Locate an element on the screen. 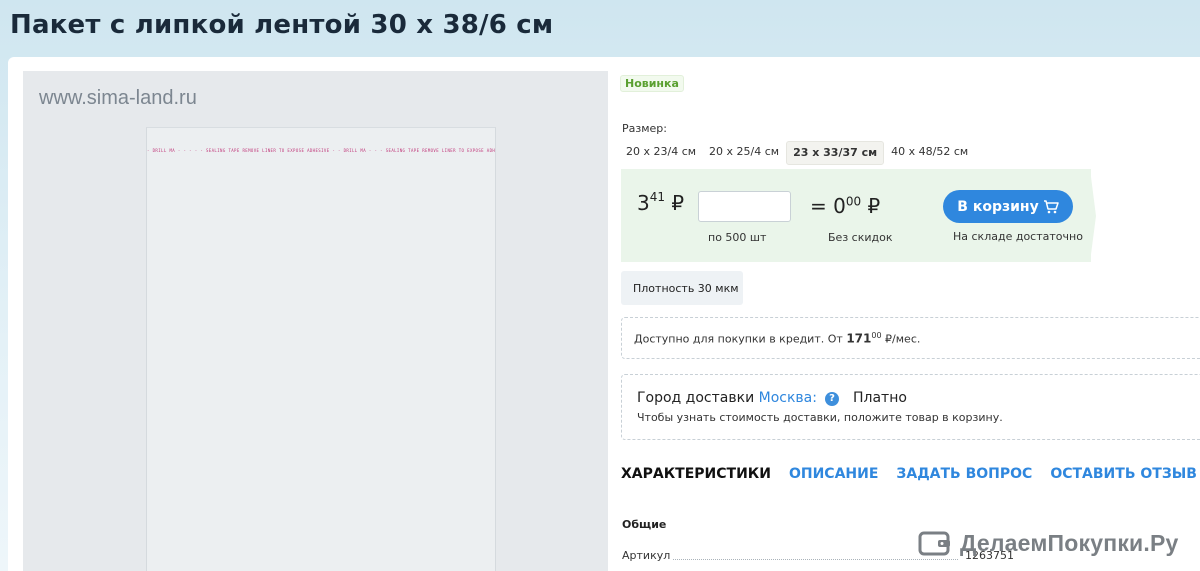 The width and height of the screenshot is (1200, 571). page-title: Пакет с липкой лентой 30 х 38/6 см is located at coordinates (282, 25).